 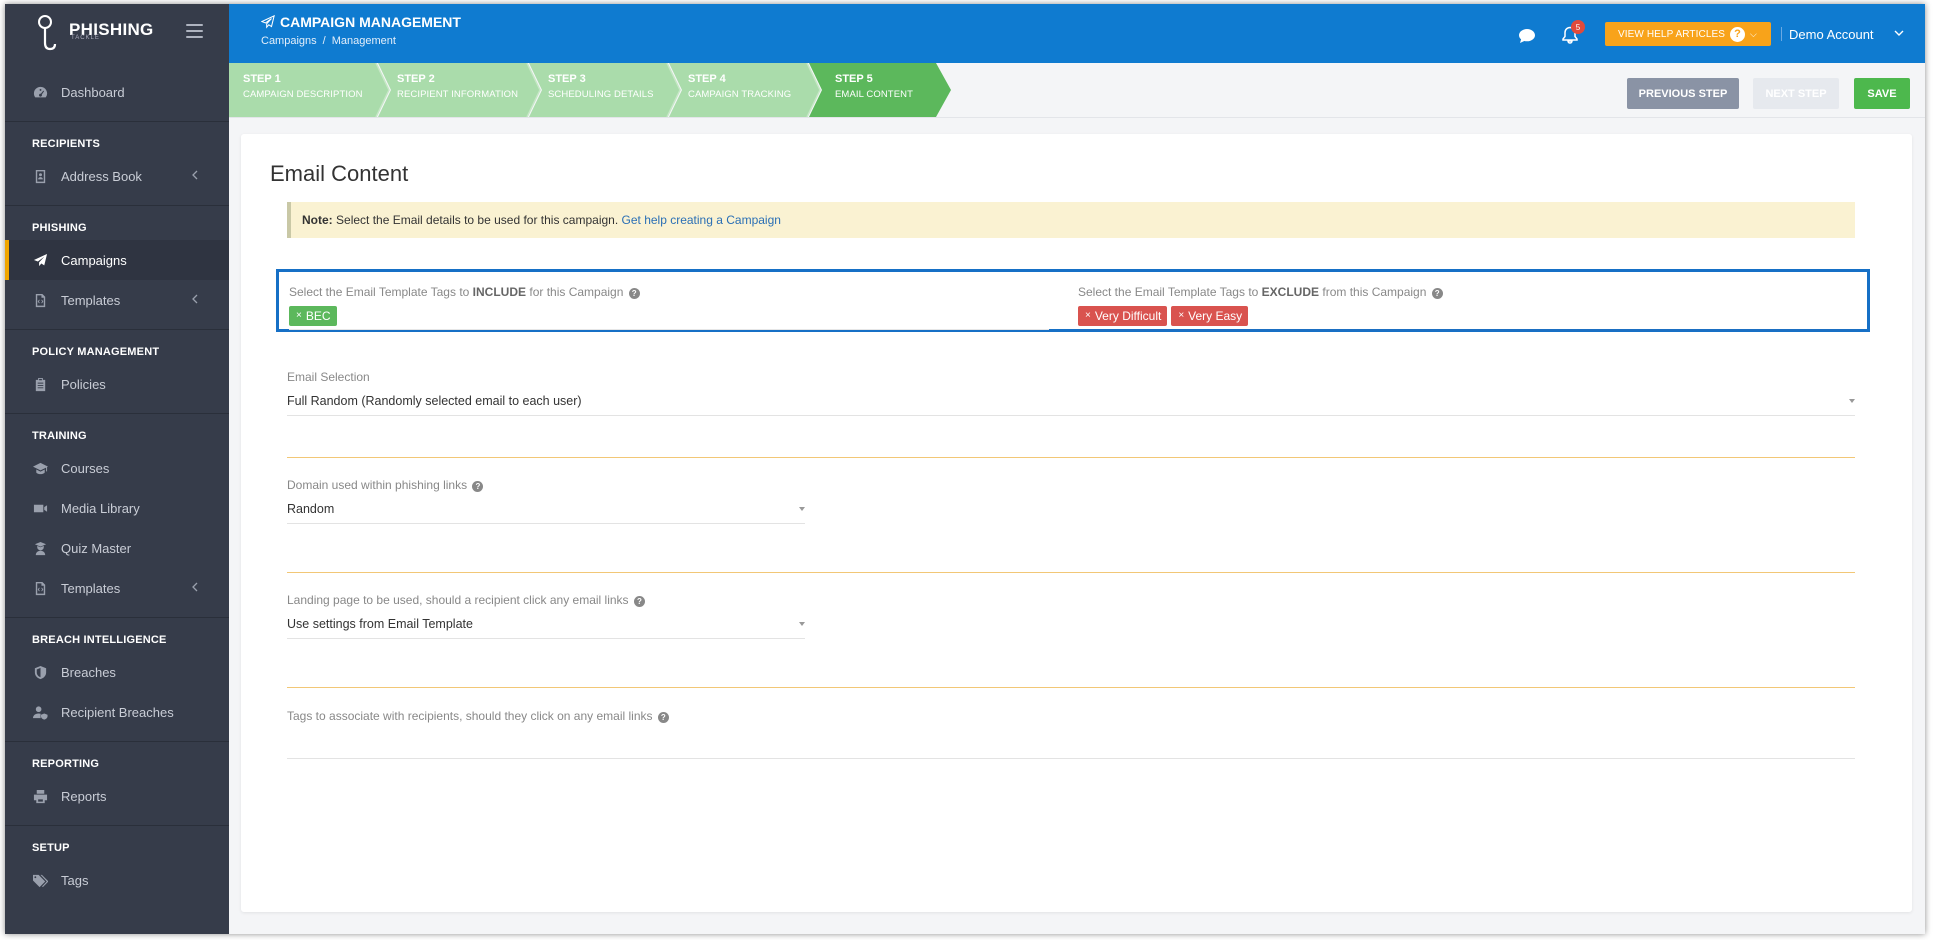 What do you see at coordinates (117, 548) in the screenshot?
I see `sidebar-item-quiz-master: Quiz Master` at bounding box center [117, 548].